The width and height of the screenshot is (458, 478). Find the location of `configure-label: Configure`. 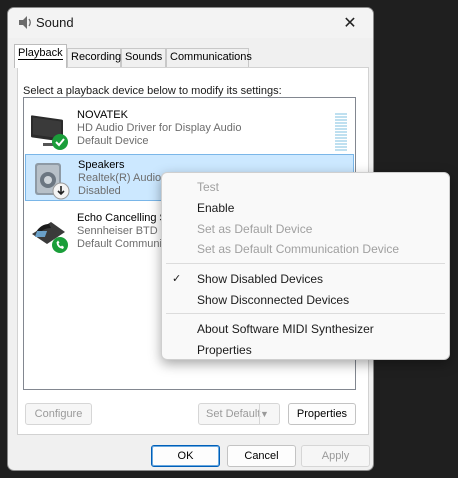

configure-label: Configure is located at coordinates (58, 414).